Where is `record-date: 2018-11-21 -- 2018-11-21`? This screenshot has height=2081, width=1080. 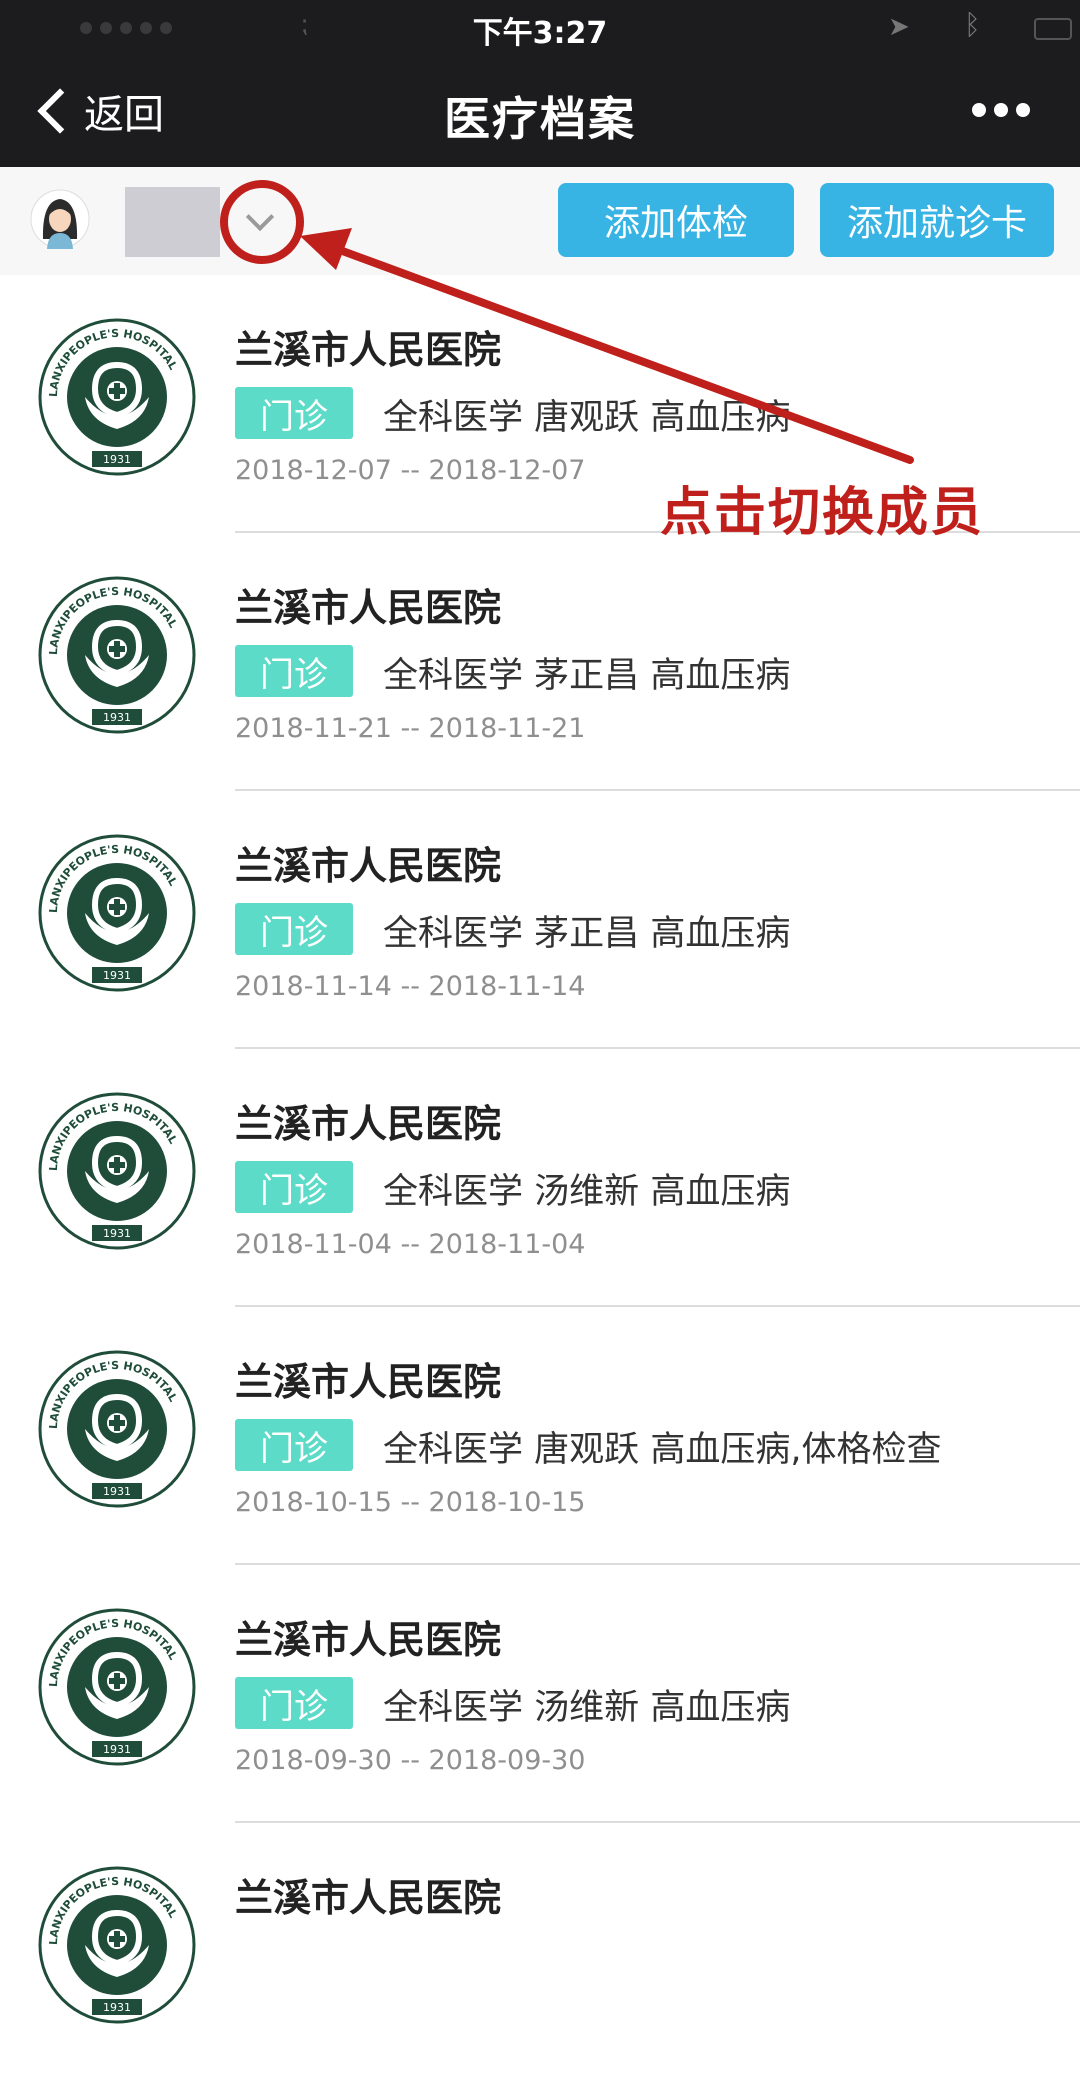 record-date: 2018-11-21 -- 2018-11-21 is located at coordinates (410, 728).